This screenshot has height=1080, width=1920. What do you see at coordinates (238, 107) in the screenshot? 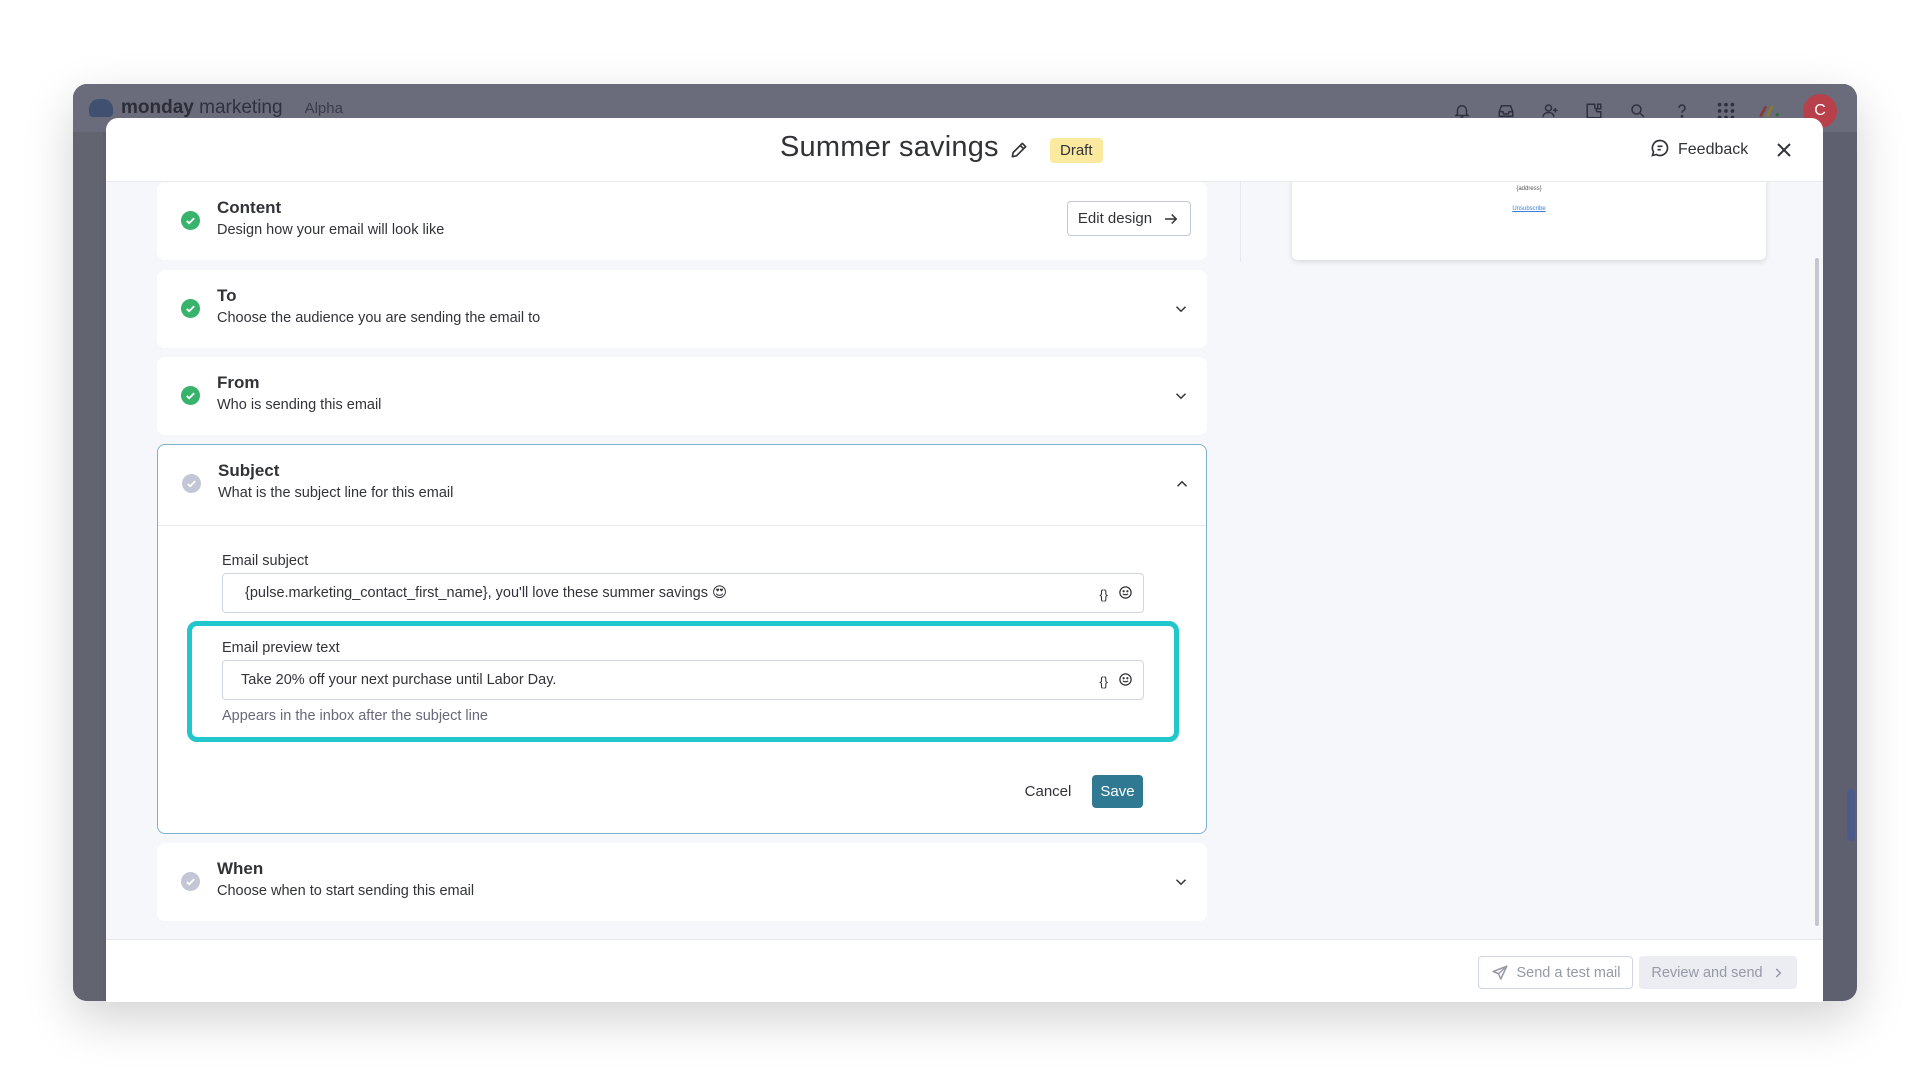
I see `brand-light: marketing` at bounding box center [238, 107].